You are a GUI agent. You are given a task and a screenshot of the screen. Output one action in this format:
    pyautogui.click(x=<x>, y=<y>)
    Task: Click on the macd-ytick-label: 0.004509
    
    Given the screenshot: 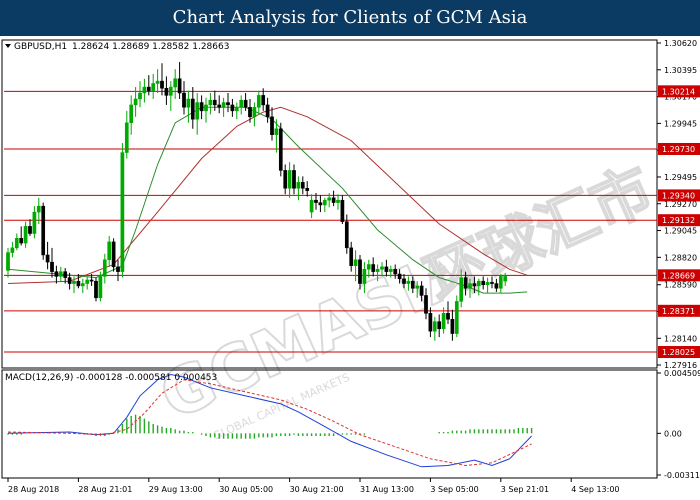 What is the action you would take?
    pyautogui.click(x=682, y=373)
    